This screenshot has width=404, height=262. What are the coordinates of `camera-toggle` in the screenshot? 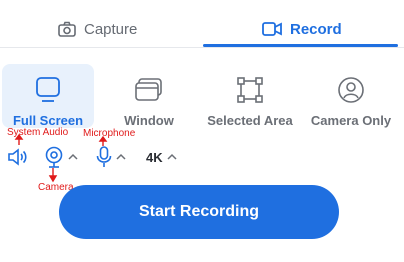 It's located at (61, 157).